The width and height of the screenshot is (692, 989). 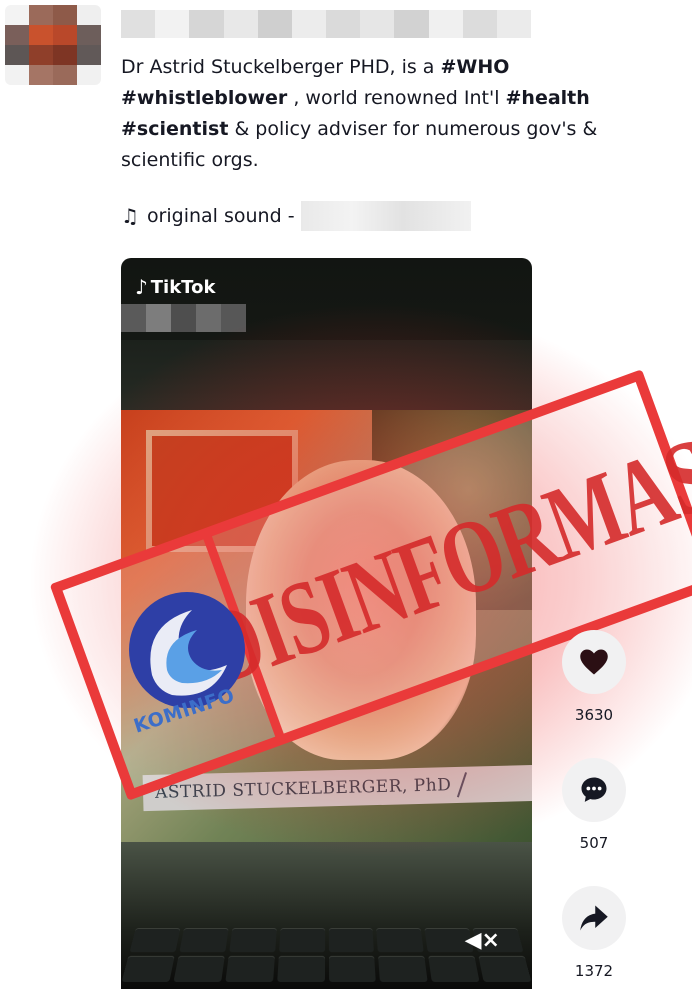 What do you see at coordinates (475, 67) in the screenshot?
I see `hashtag-link: #WHO` at bounding box center [475, 67].